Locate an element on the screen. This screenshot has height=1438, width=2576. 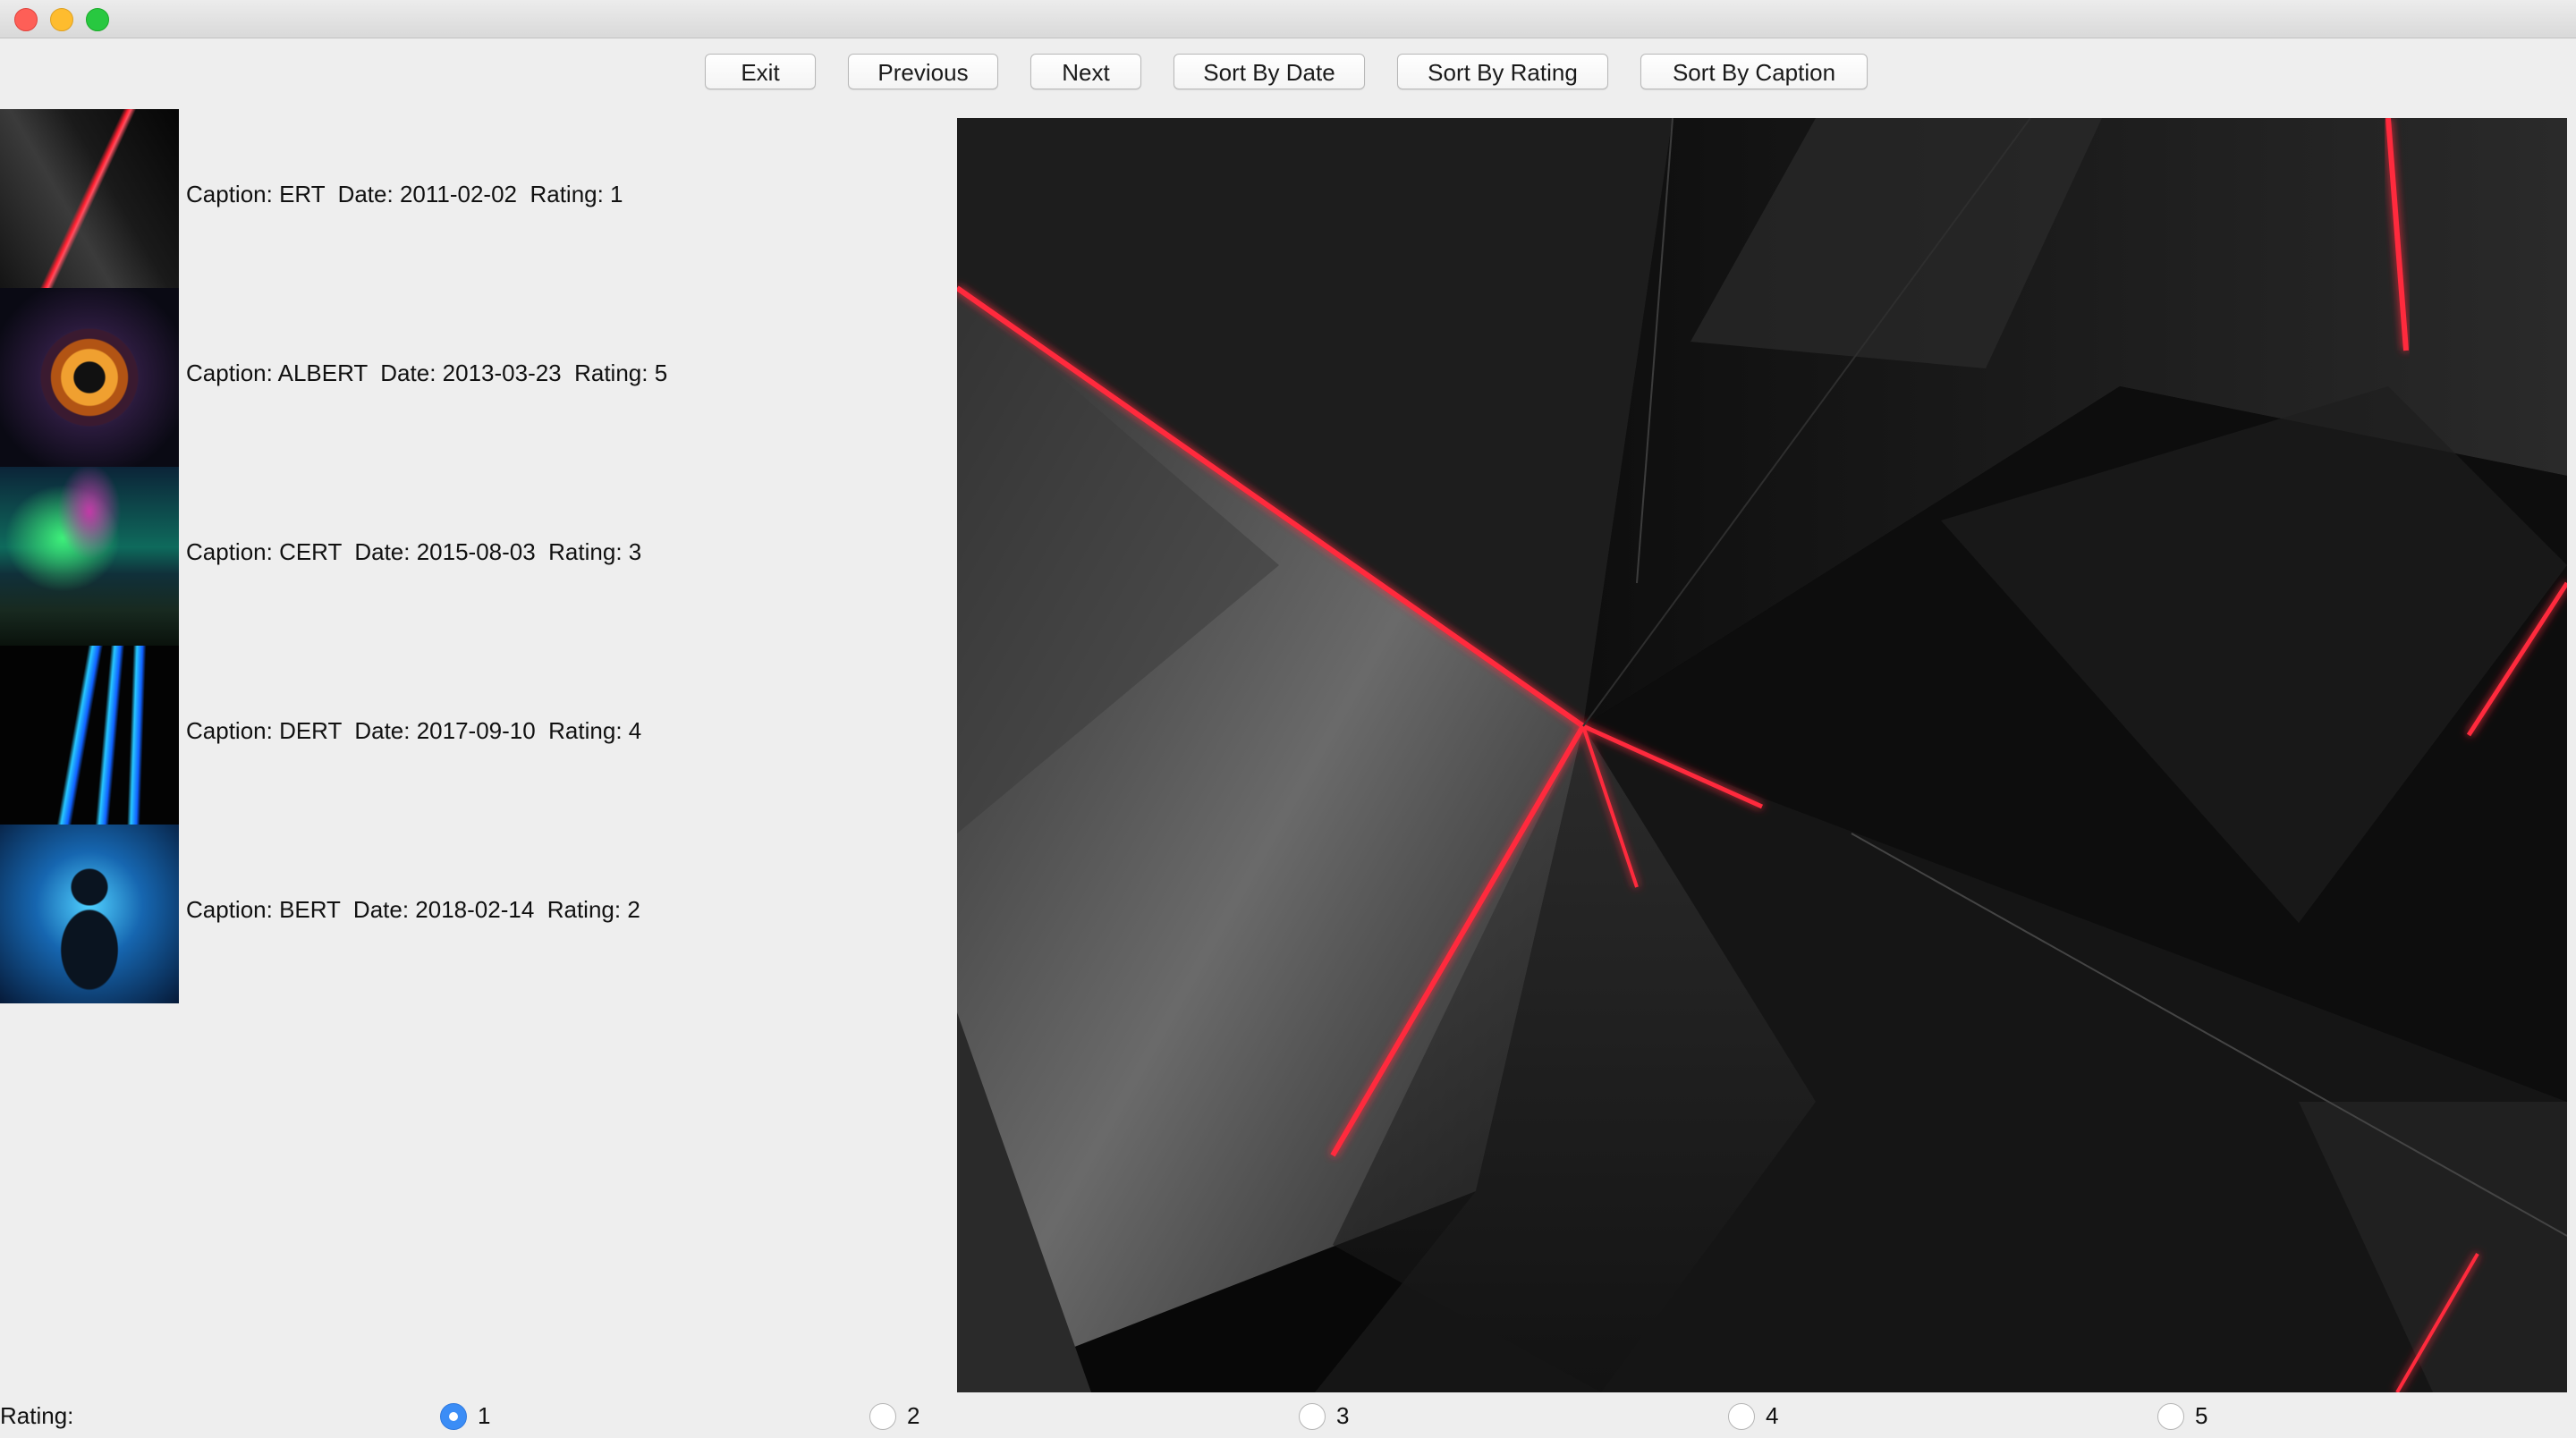
sort-by-date-button: Sort By Date is located at coordinates (1269, 71).